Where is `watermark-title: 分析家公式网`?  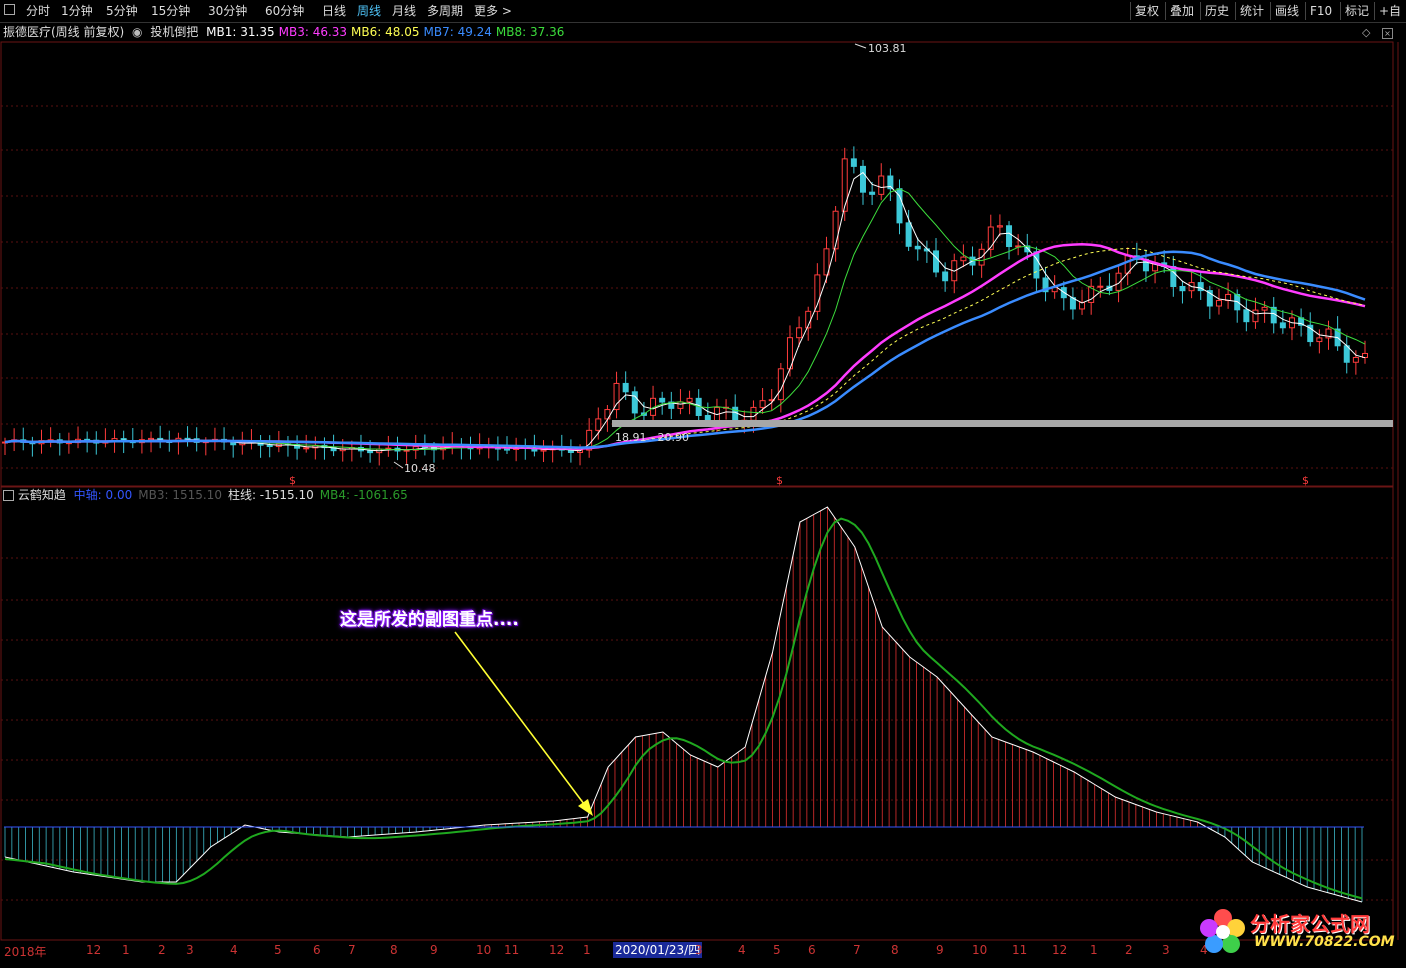 watermark-title: 分析家公式网 is located at coordinates (1310, 924).